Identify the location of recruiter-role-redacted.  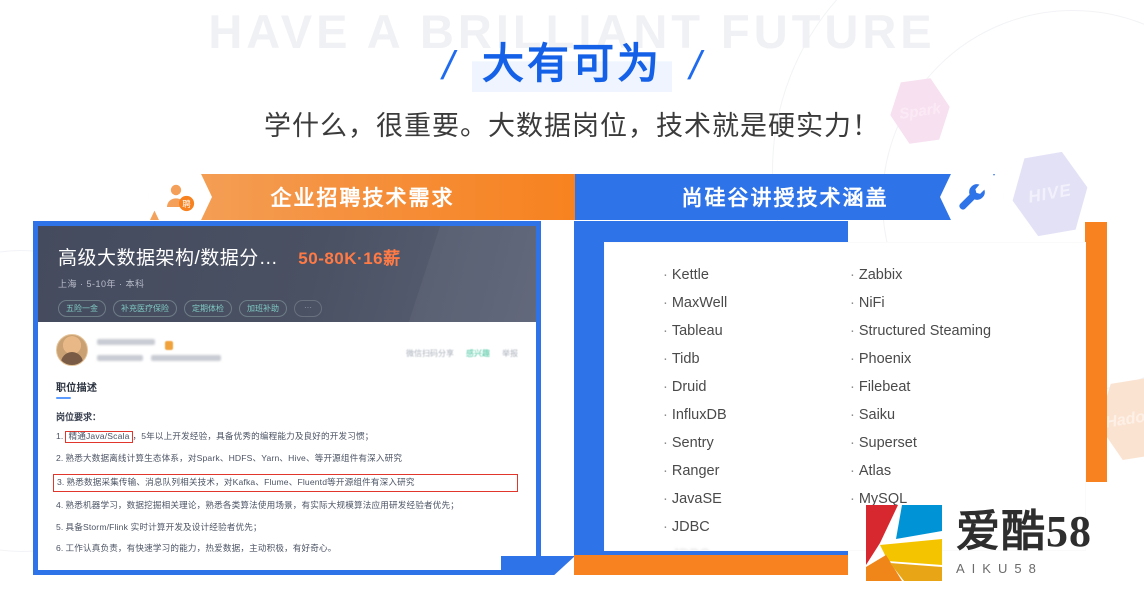
(120, 358).